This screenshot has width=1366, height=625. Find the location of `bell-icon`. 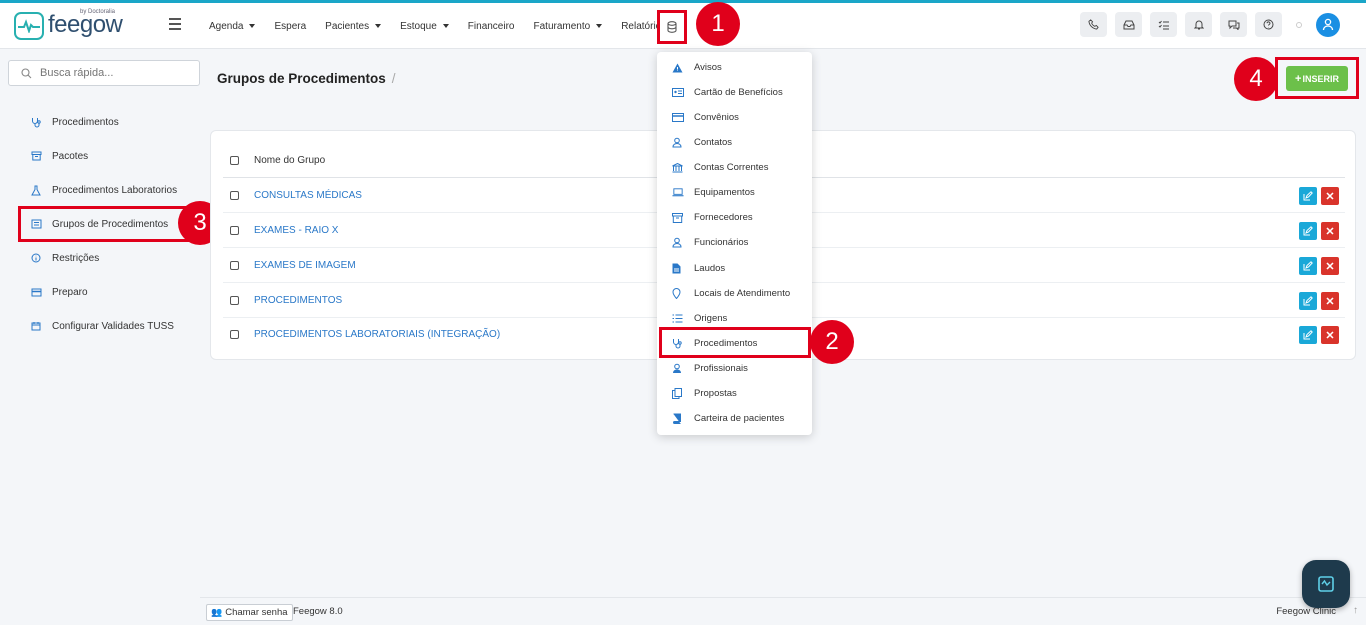

bell-icon is located at coordinates (1198, 24).